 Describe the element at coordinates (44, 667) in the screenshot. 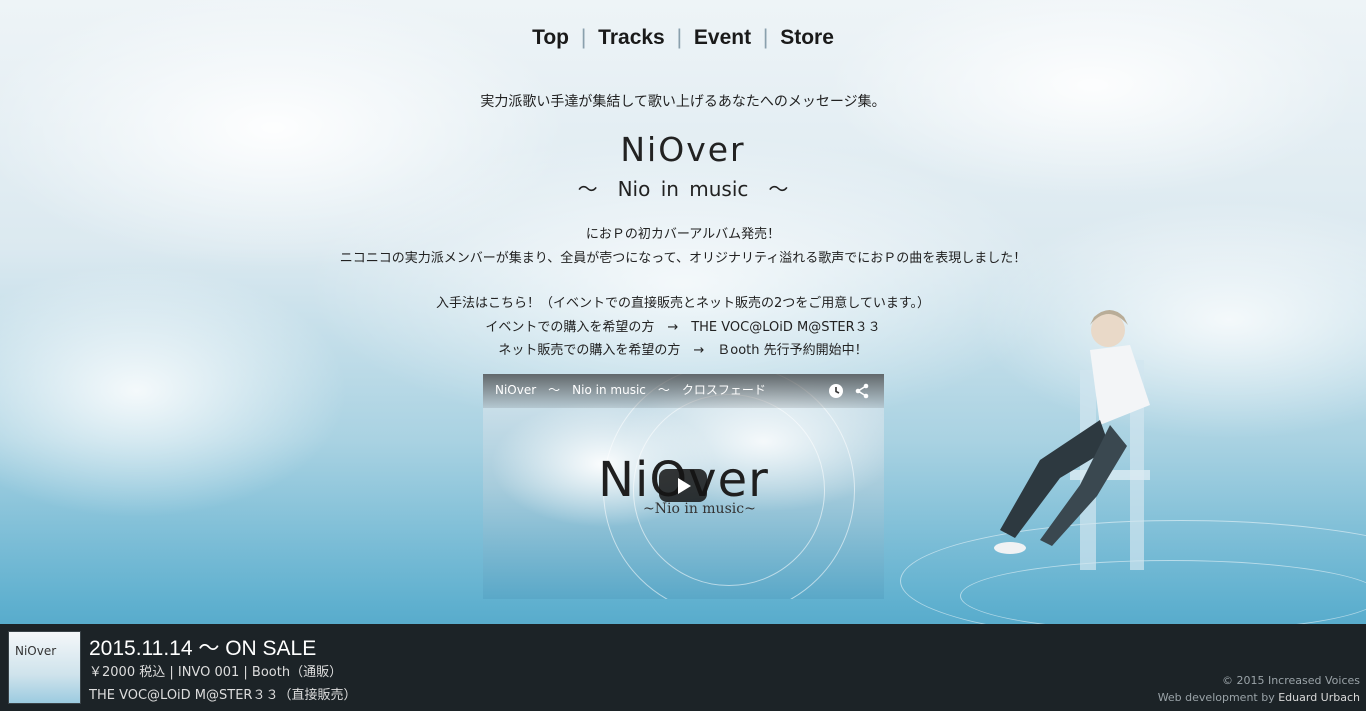

I see `album-cover: NiOver` at that location.